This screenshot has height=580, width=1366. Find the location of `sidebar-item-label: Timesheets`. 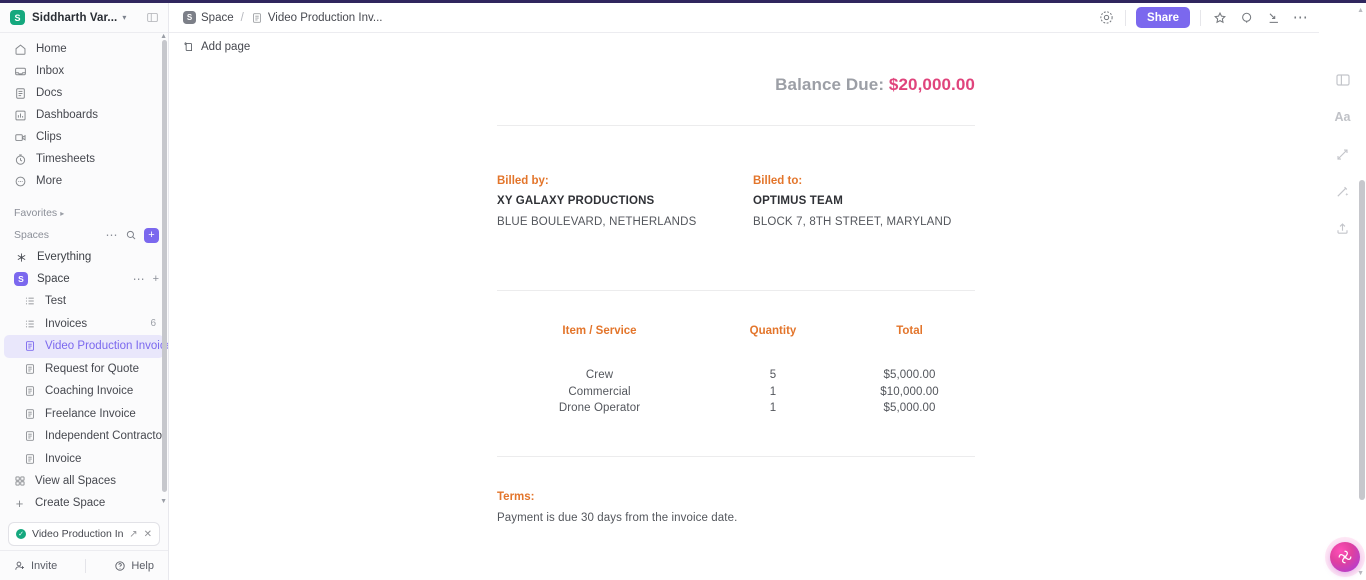

sidebar-item-label: Timesheets is located at coordinates (66, 159).